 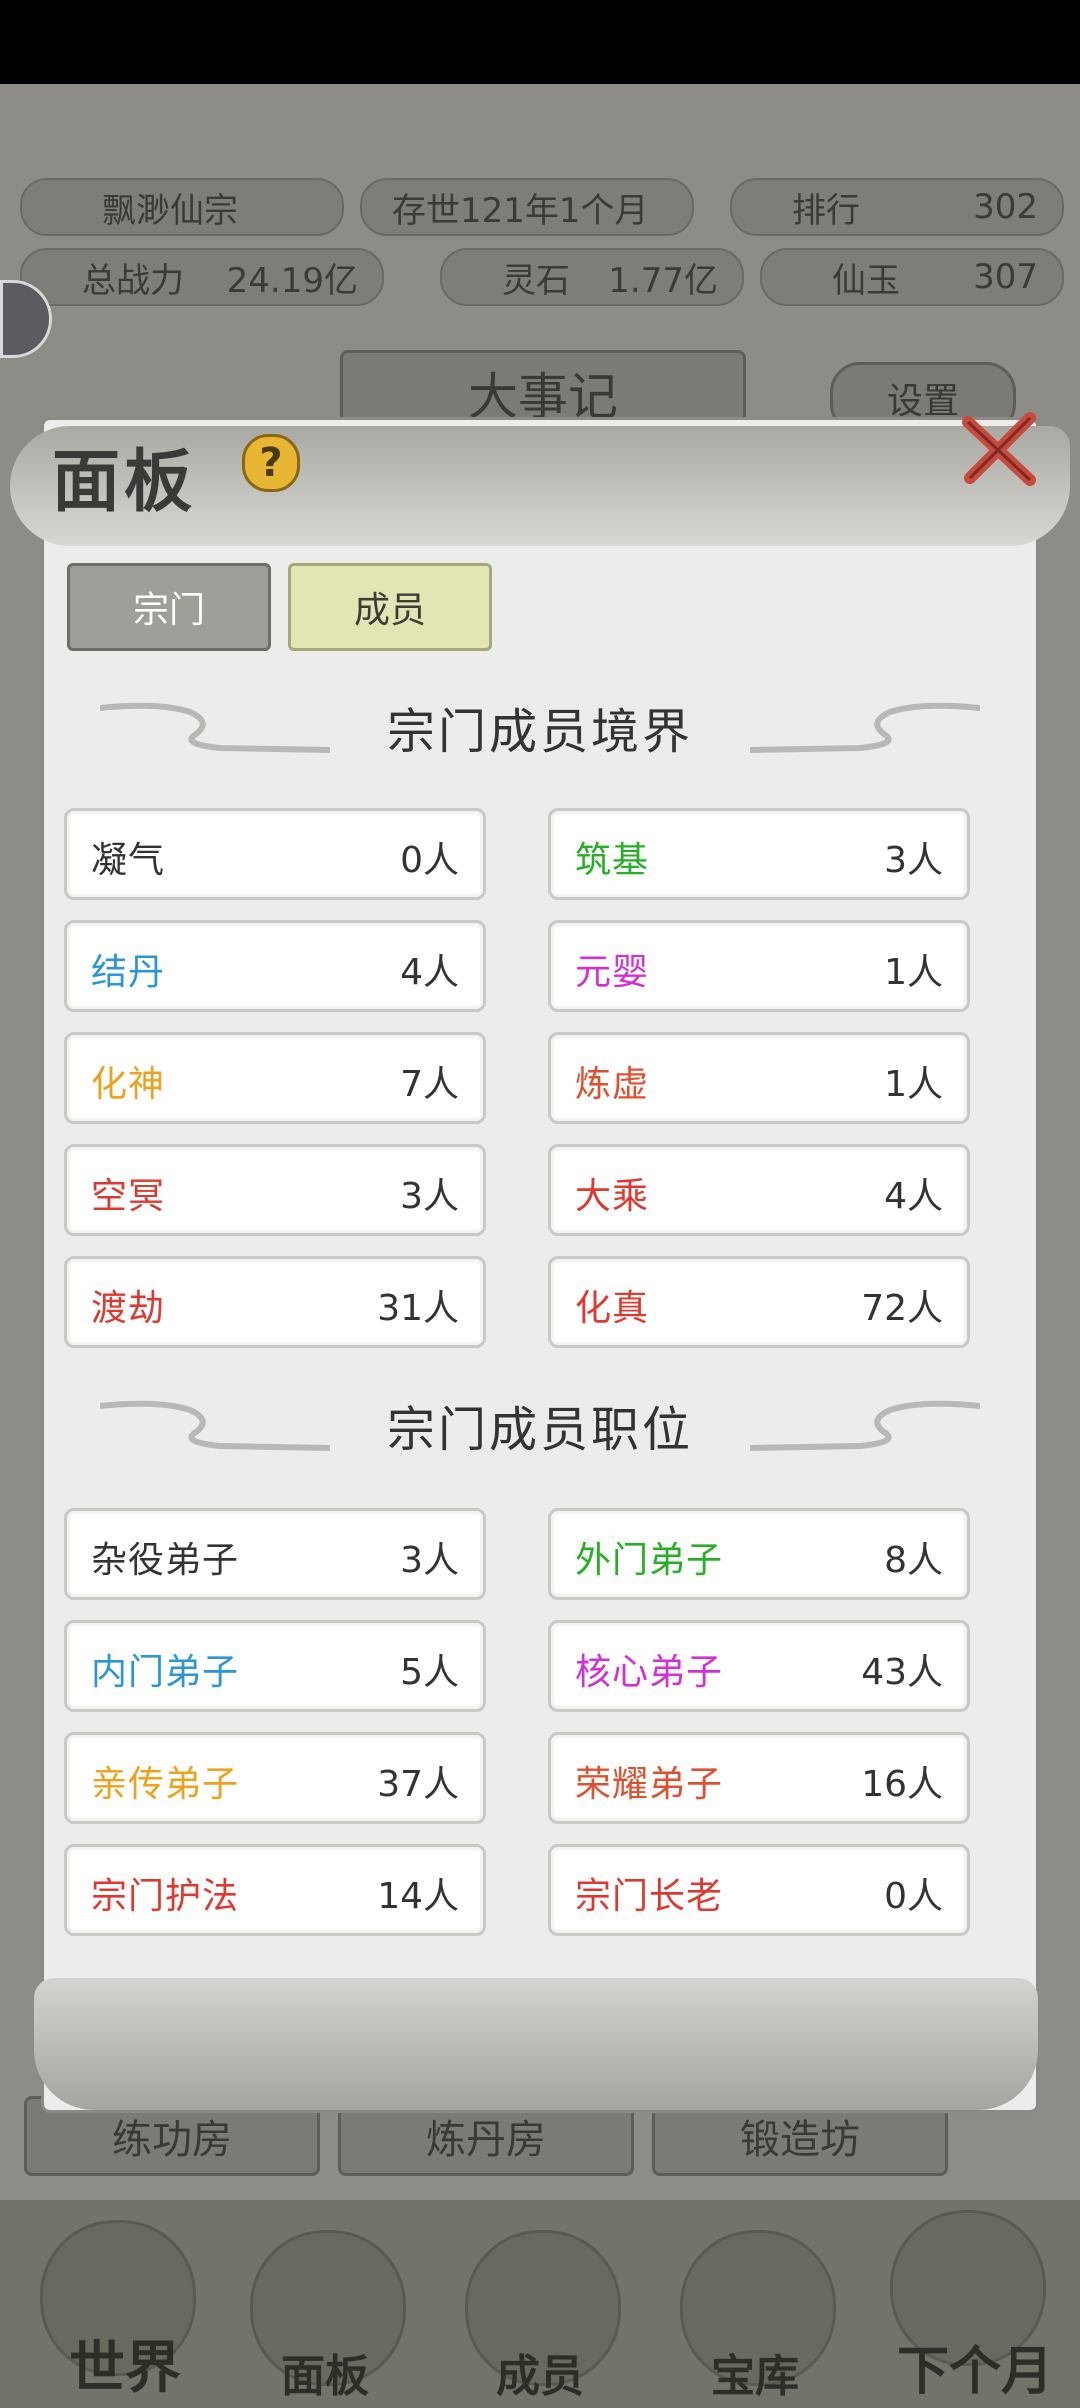 I want to click on rank-pill: 排行 302, so click(x=897, y=207).